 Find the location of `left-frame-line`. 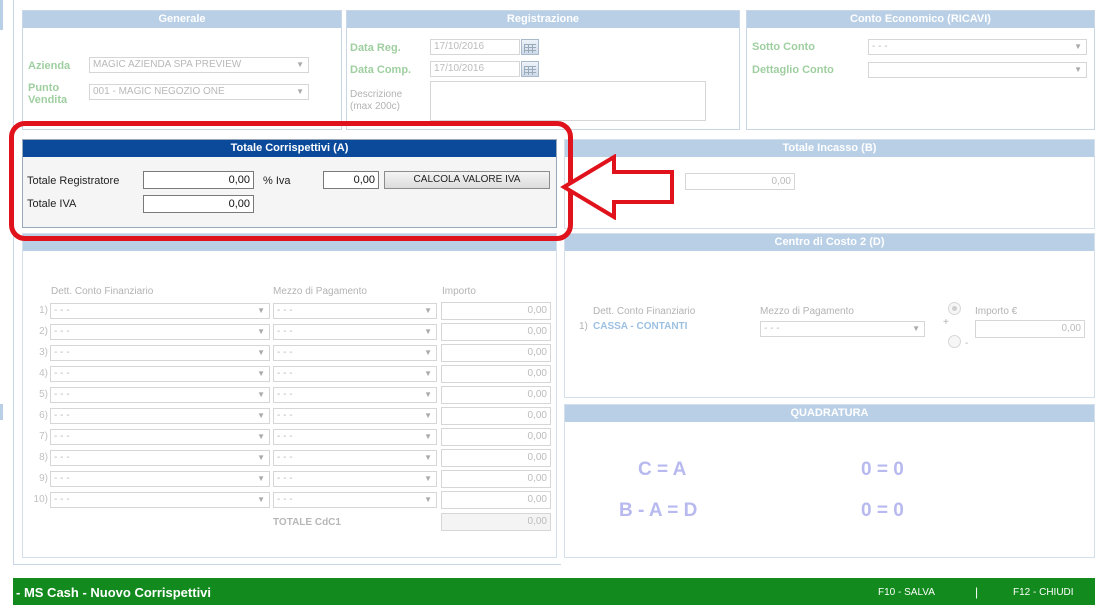

left-frame-line is located at coordinates (13, 282).